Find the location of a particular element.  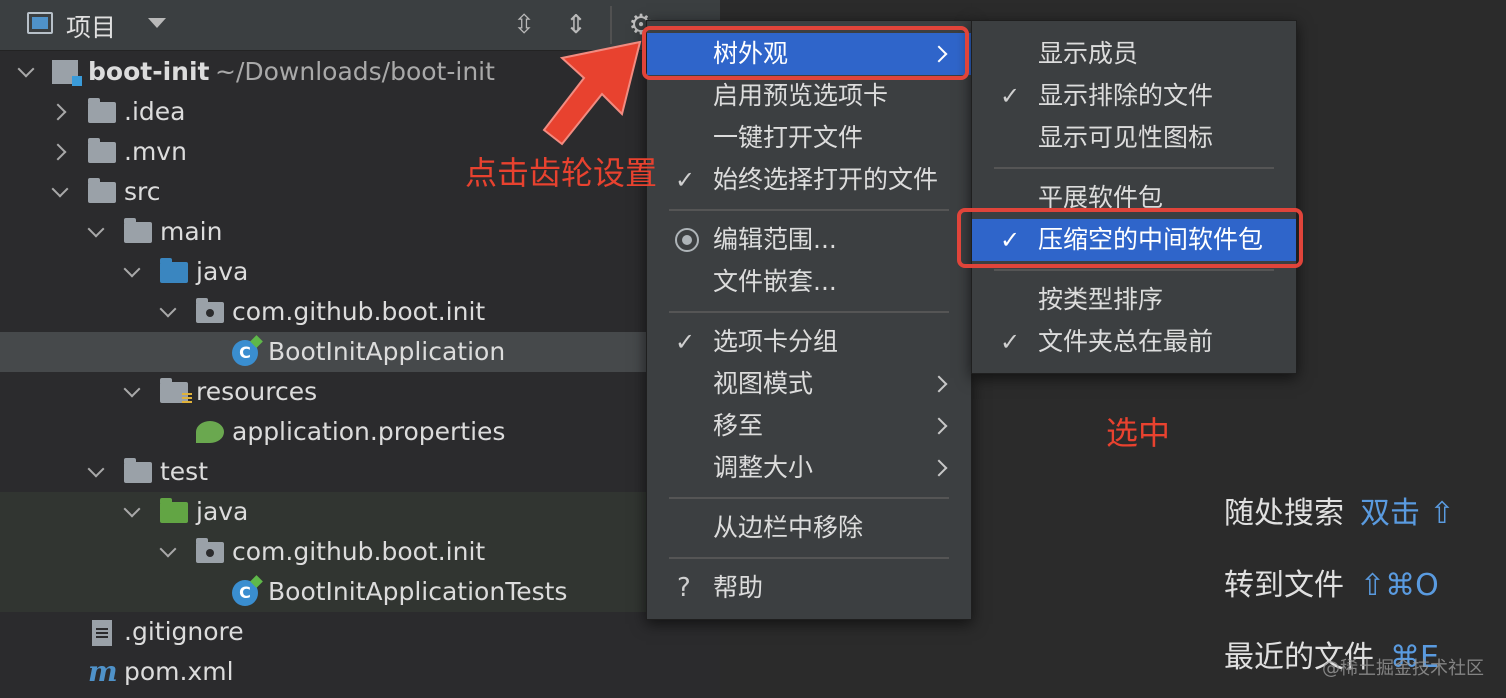

menu-item-label: 按类型排序 is located at coordinates (1101, 299).